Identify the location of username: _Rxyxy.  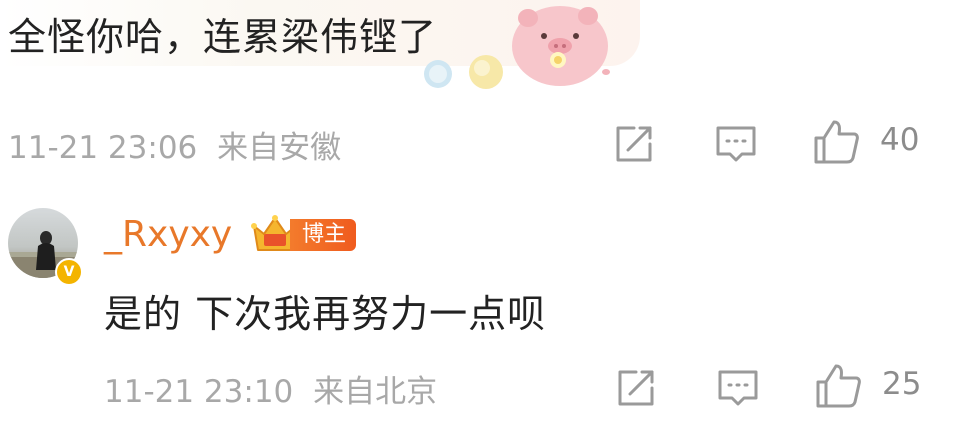
(168, 234).